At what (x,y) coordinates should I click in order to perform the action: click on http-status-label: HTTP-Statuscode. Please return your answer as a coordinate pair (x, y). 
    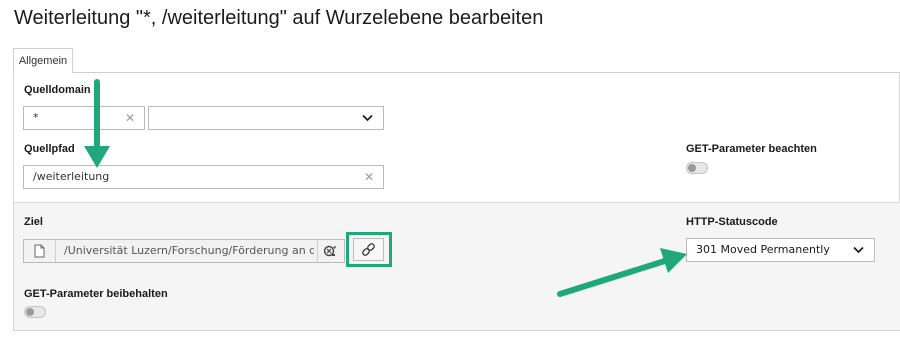
    Looking at the image, I should click on (732, 222).